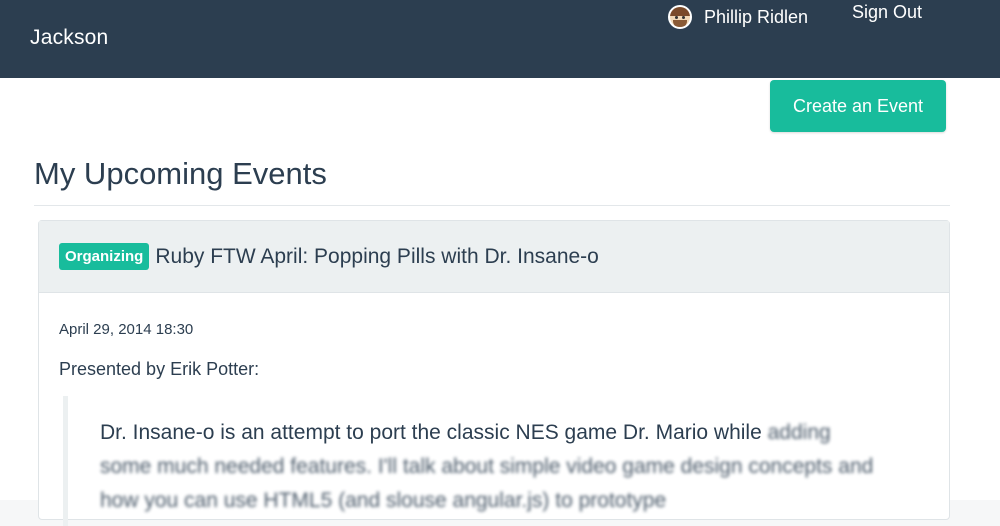 The width and height of the screenshot is (1000, 526). What do you see at coordinates (500, 39) in the screenshot?
I see `top-navbar: Jackson Phillip Ridlen Sign Out` at bounding box center [500, 39].